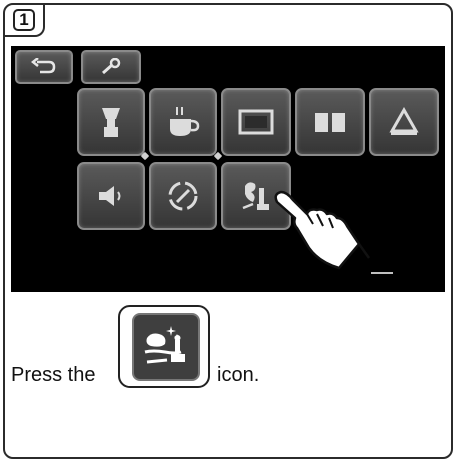 The width and height of the screenshot is (456, 462). I want to click on instruction-icon-frame, so click(164, 346).